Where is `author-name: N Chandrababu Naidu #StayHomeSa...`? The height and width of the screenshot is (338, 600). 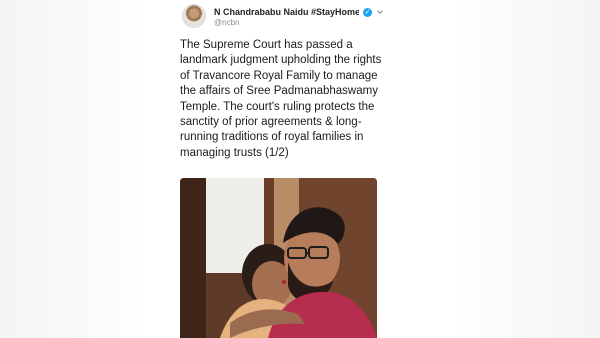 author-name: N Chandrababu Naidu #StayHomeSa... is located at coordinates (286, 12).